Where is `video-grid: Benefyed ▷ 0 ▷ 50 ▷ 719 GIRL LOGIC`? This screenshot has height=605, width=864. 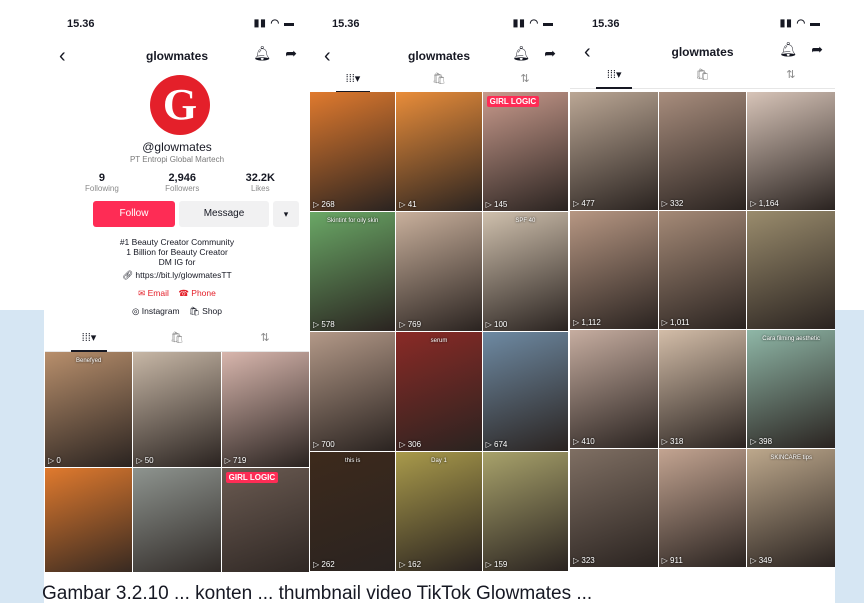
video-grid: Benefyed ▷ 0 ▷ 50 ▷ 719 GIRL LOGIC is located at coordinates (177, 462).